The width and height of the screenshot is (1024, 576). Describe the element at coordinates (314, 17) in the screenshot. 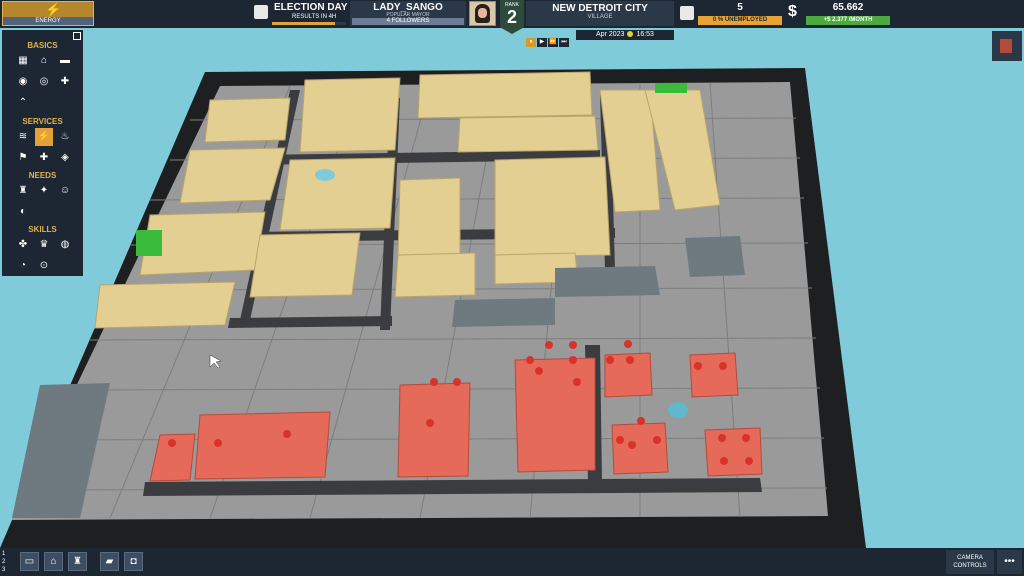

I see `election-subtitle: RESULTS IN 4H` at that location.